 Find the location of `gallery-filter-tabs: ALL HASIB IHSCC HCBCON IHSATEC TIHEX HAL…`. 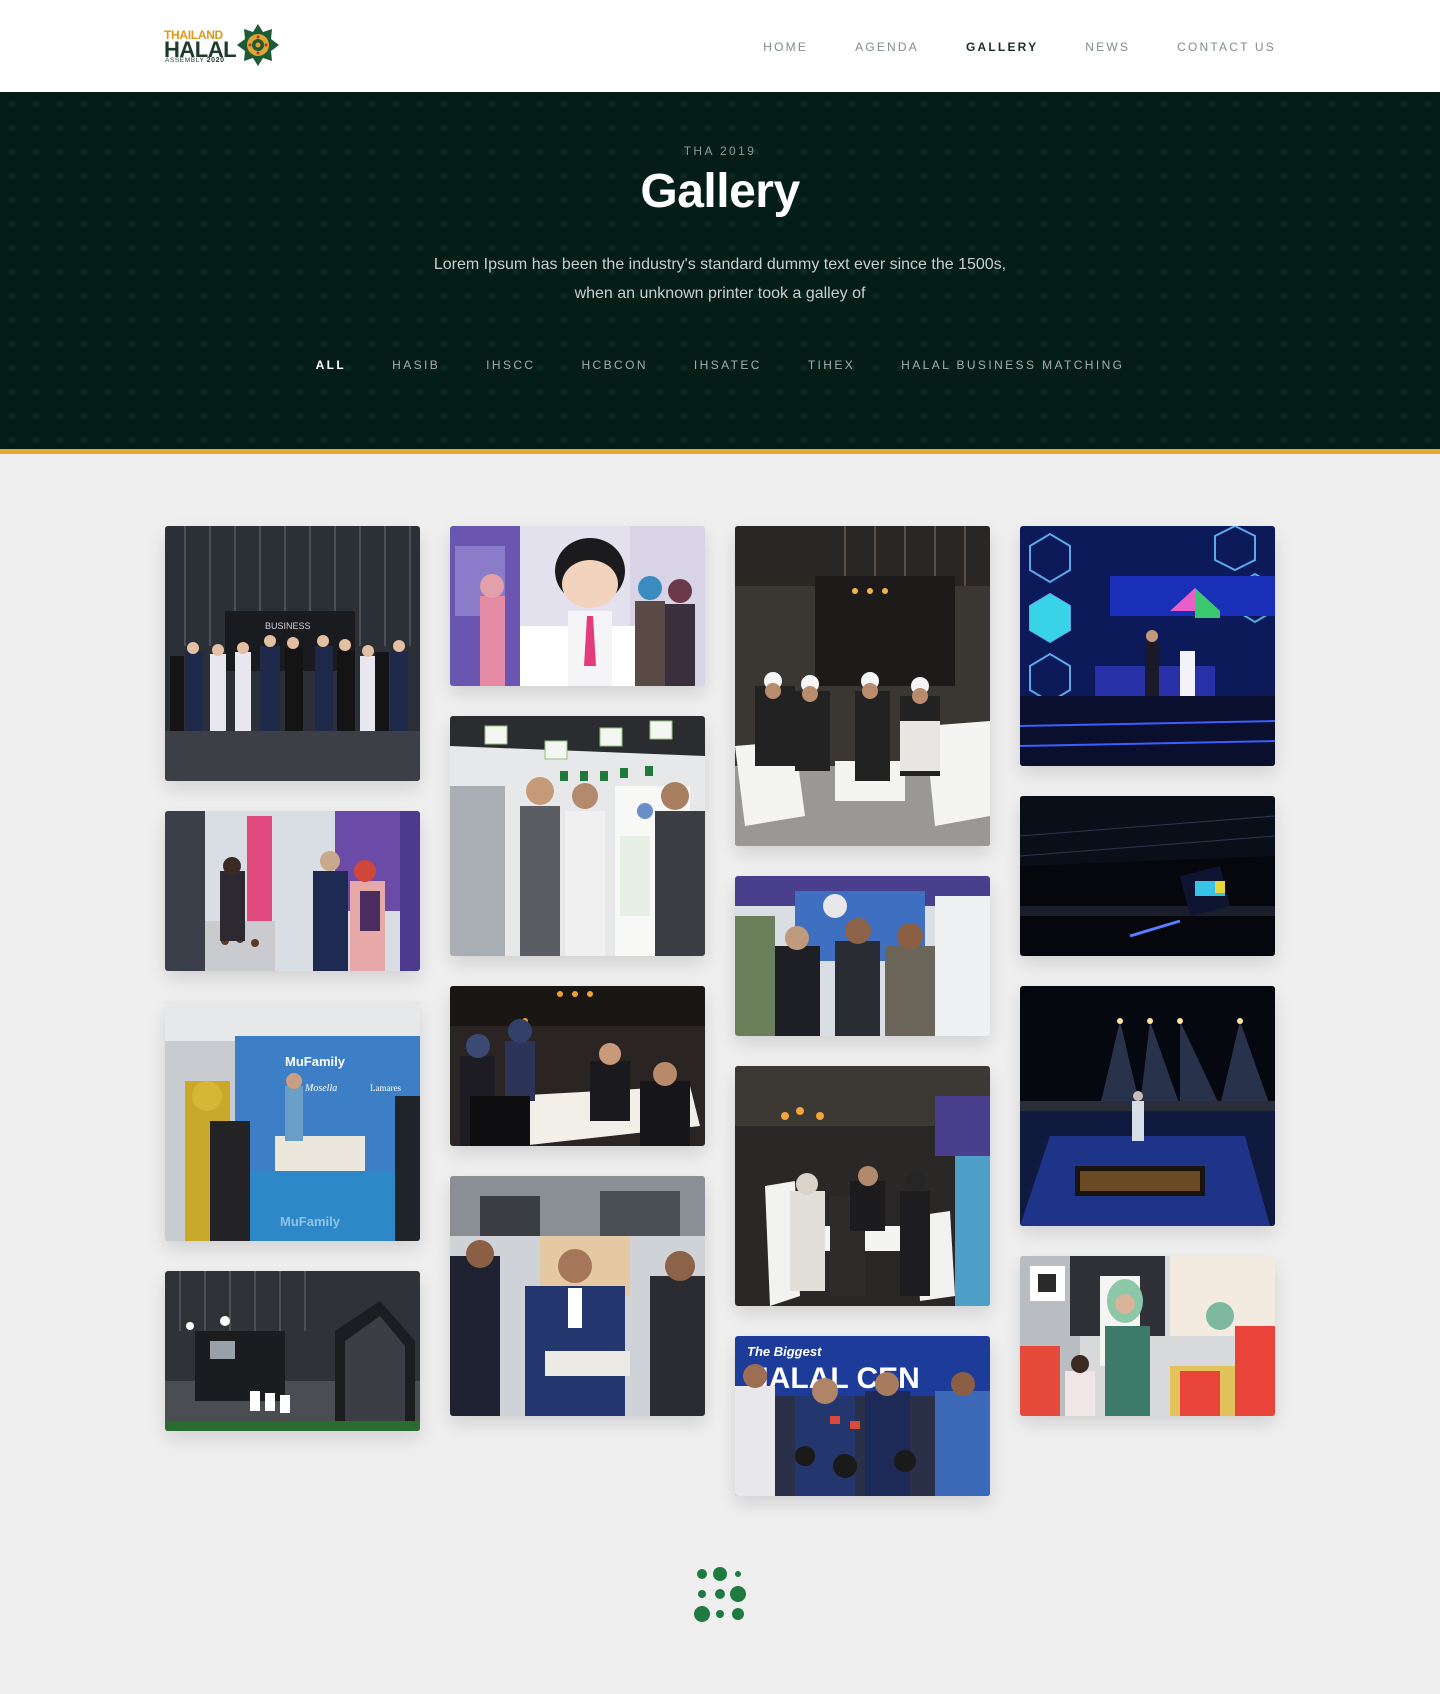

gallery-filter-tabs: ALL HASIB IHSCC HCBCON IHSATEC TIHEX HAL… is located at coordinates (720, 365).